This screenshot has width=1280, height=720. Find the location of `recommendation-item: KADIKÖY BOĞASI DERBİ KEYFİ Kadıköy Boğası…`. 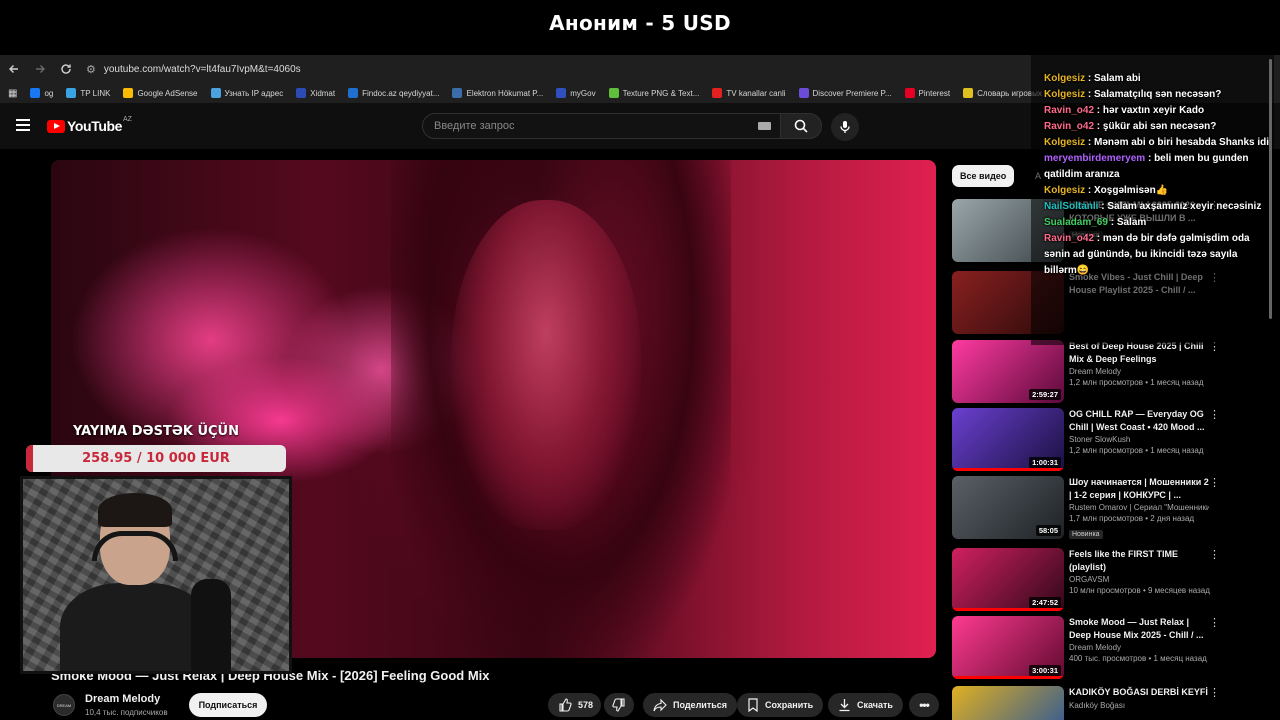

recommendation-item: KADIKÖY BOĞASI DERBİ KEYFİ Kadıköy Boğası… is located at coordinates (1087, 703).